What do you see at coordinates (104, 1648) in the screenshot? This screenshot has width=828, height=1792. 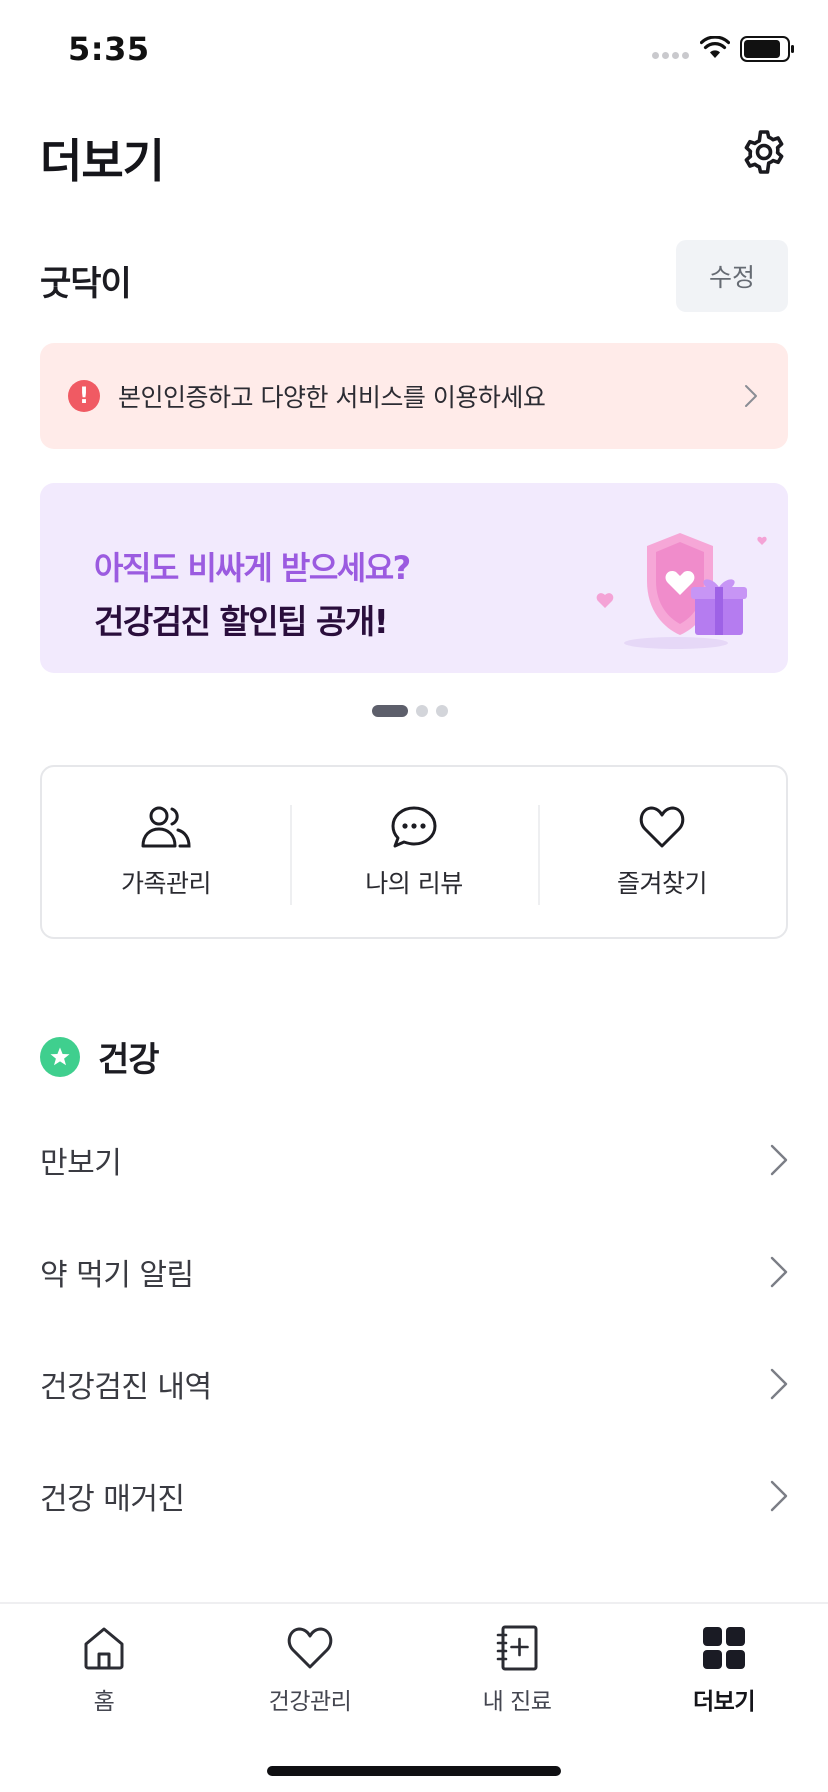 I see `home-icon` at bounding box center [104, 1648].